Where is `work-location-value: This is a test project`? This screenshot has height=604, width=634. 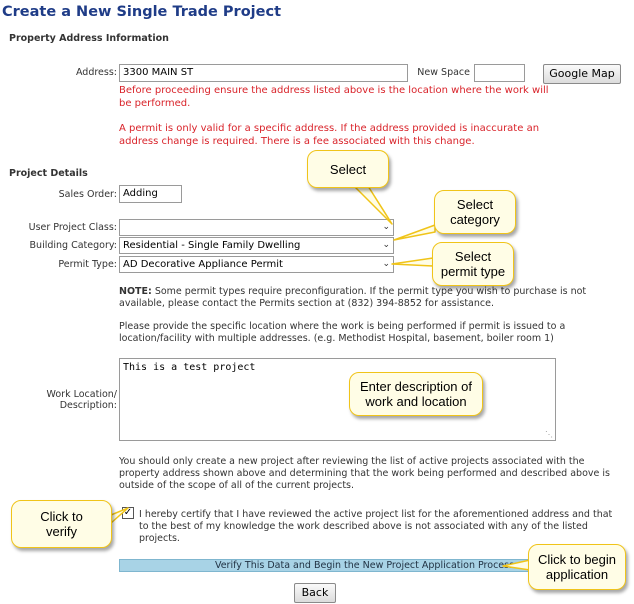 work-location-value: This is a test project is located at coordinates (189, 367).